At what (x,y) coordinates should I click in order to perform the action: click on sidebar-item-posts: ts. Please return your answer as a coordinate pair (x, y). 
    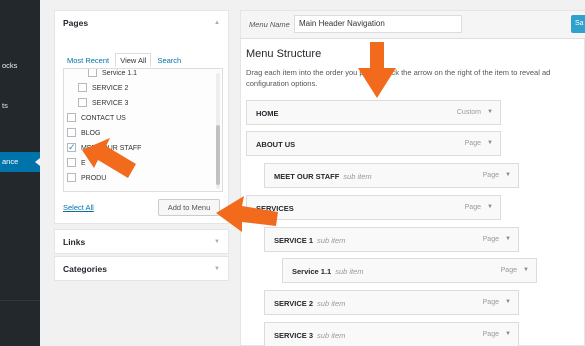
    Looking at the image, I should click on (20, 106).